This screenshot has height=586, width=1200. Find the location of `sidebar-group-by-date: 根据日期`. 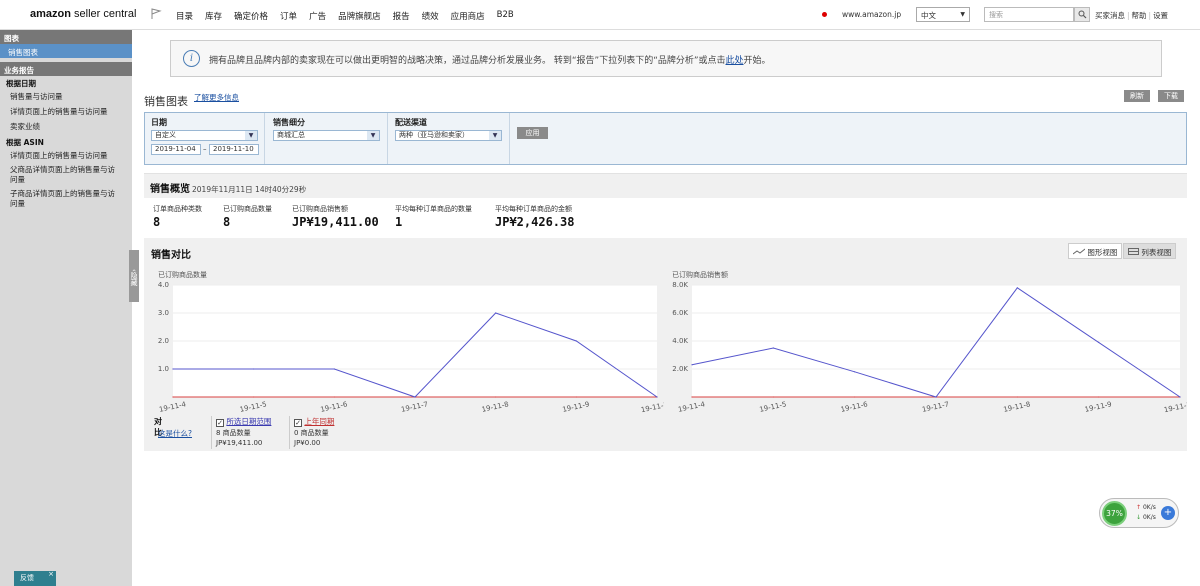

sidebar-group-by-date: 根据日期 is located at coordinates (21, 83).